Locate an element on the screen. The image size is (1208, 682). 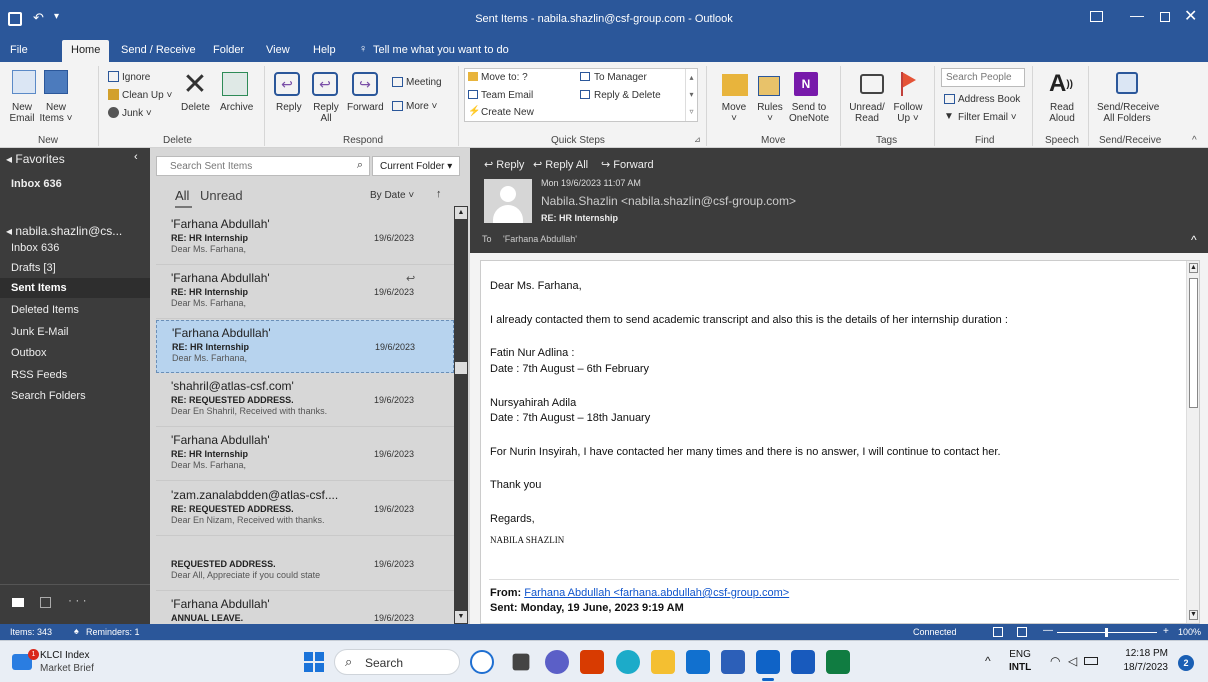
close-button: ✕ is located at coordinates (1190, 16).